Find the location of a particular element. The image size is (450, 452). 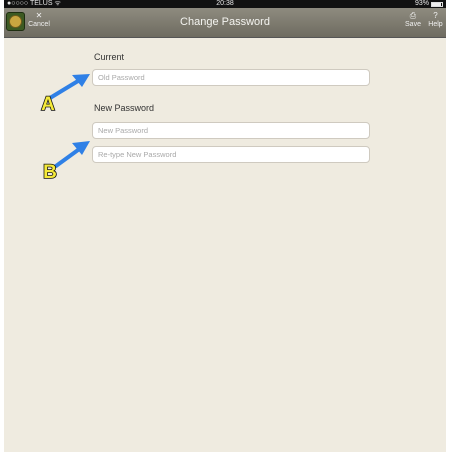

callout-letter-a: A is located at coordinates (48, 104).